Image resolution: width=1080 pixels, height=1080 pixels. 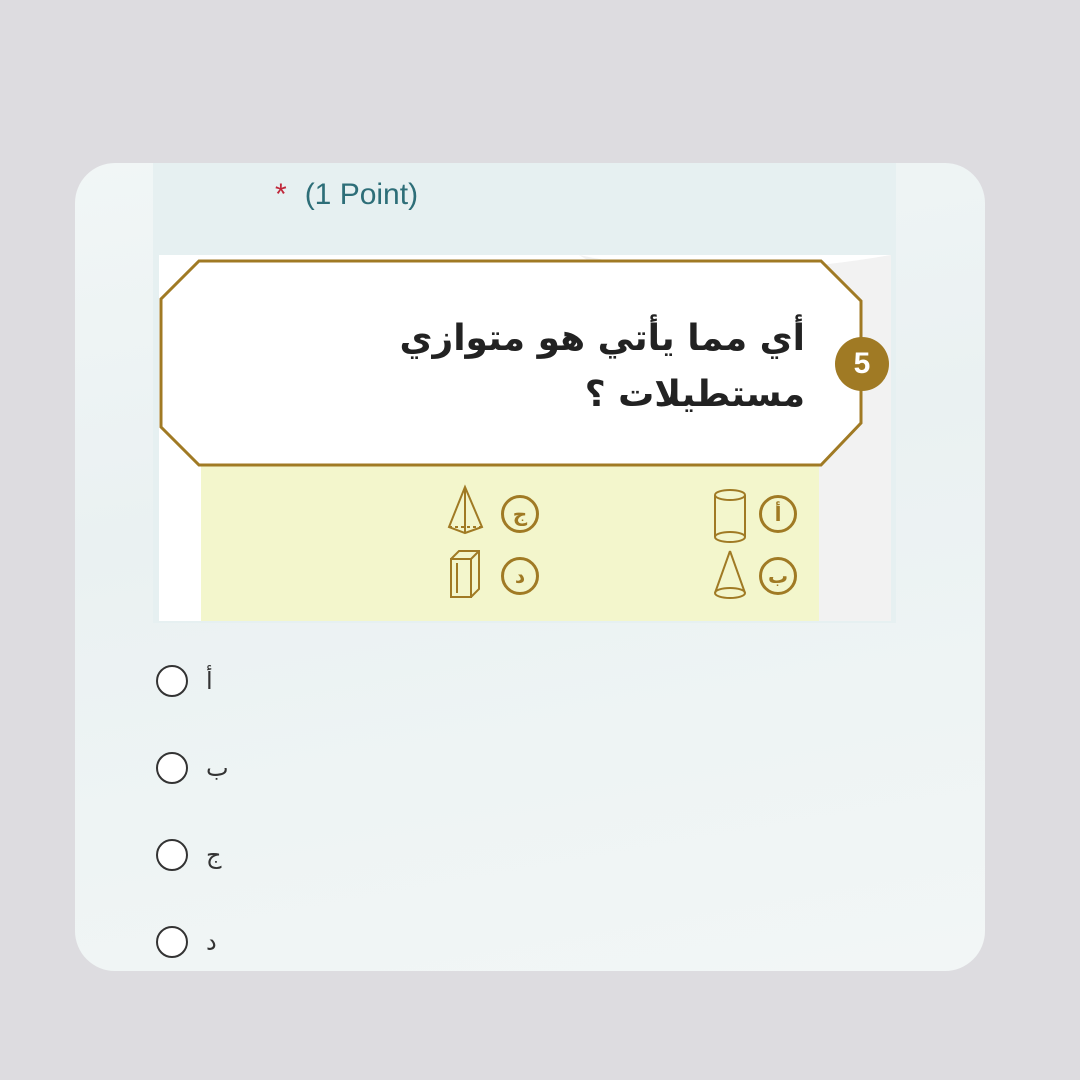 I want to click on required-asterisk: *, so click(x=281, y=194).